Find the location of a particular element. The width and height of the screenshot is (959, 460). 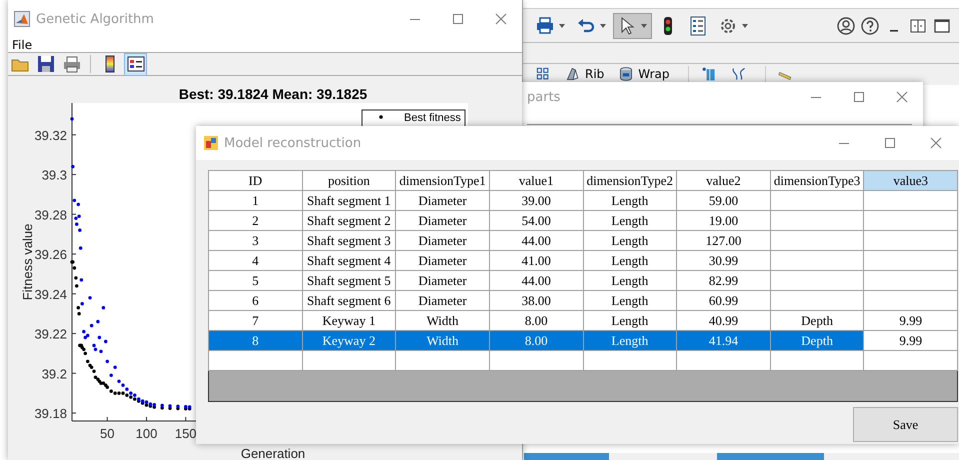

tick-label: 39.26 is located at coordinates (50, 254).